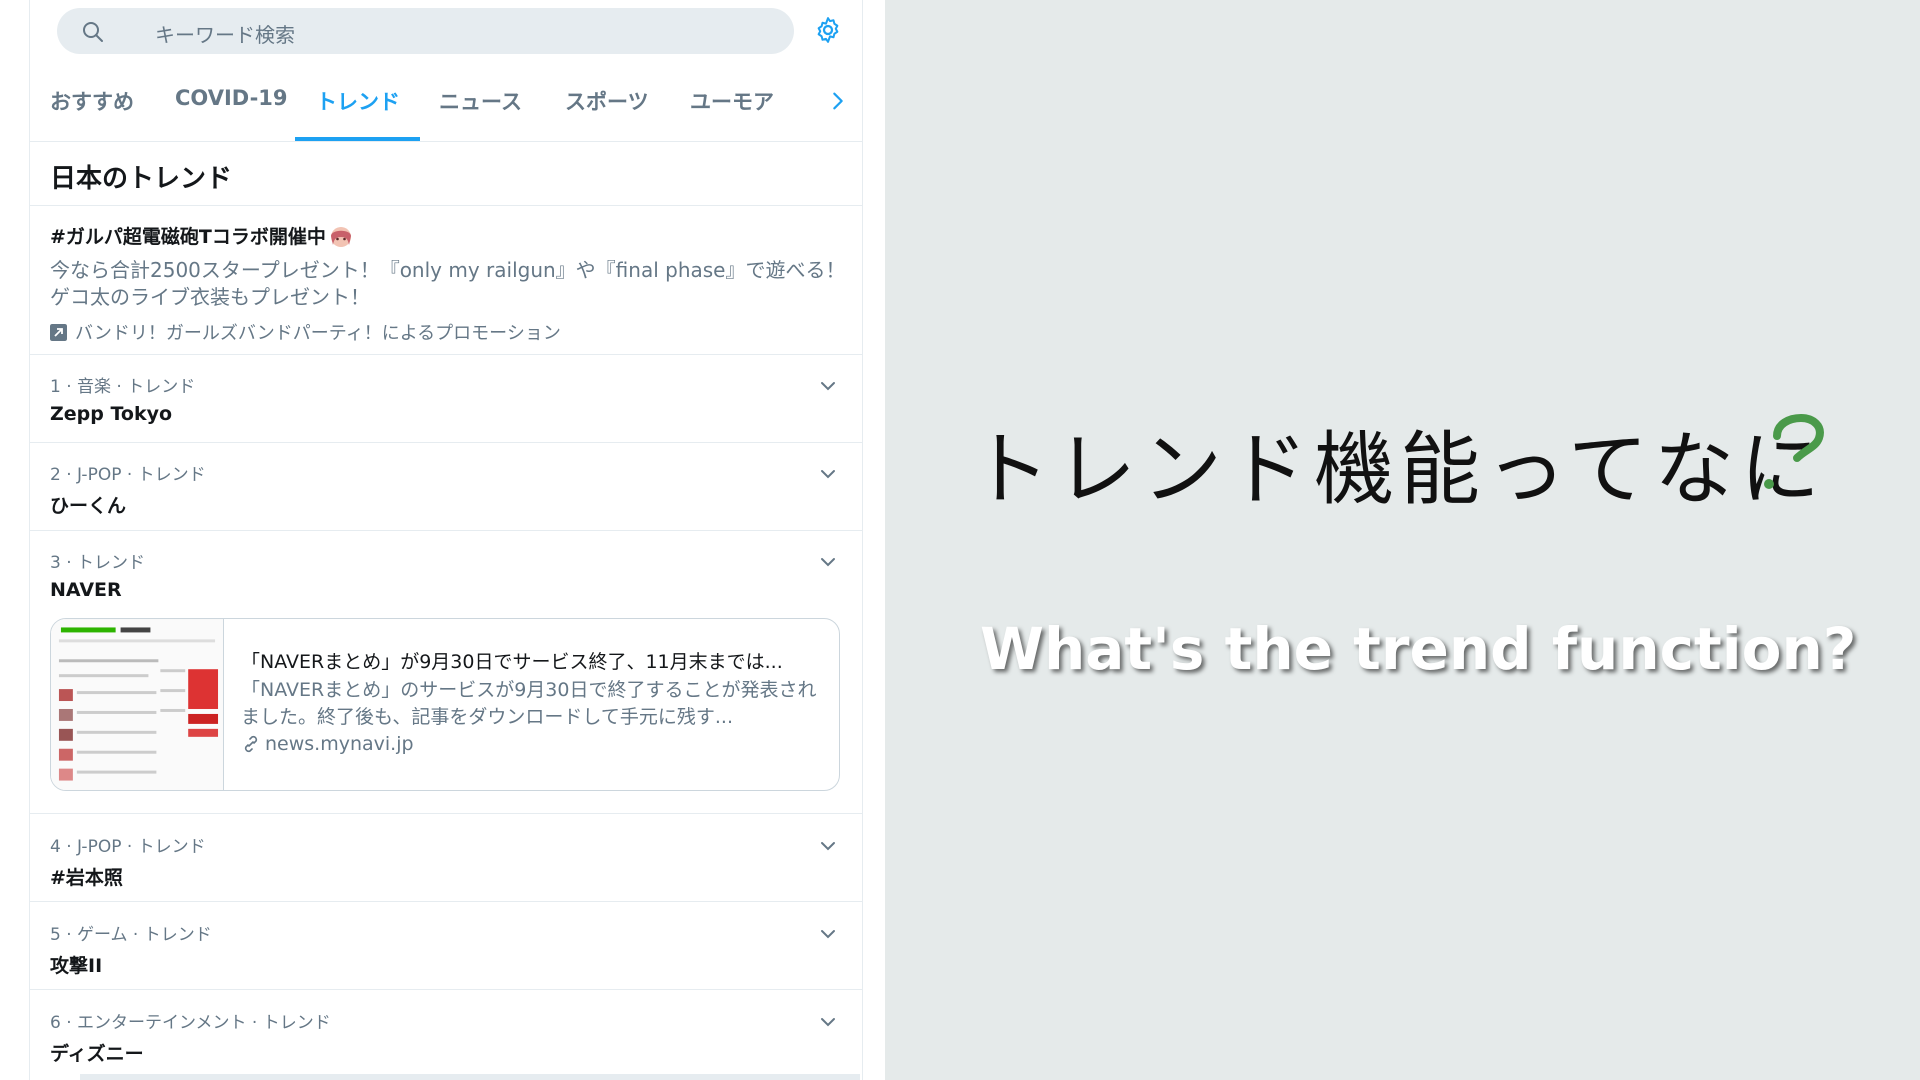 The width and height of the screenshot is (1920, 1080). Describe the element at coordinates (210, 297) in the screenshot. I see `promoted-description-line2: ゲコ太のライブ衣装もプレゼント！` at that location.